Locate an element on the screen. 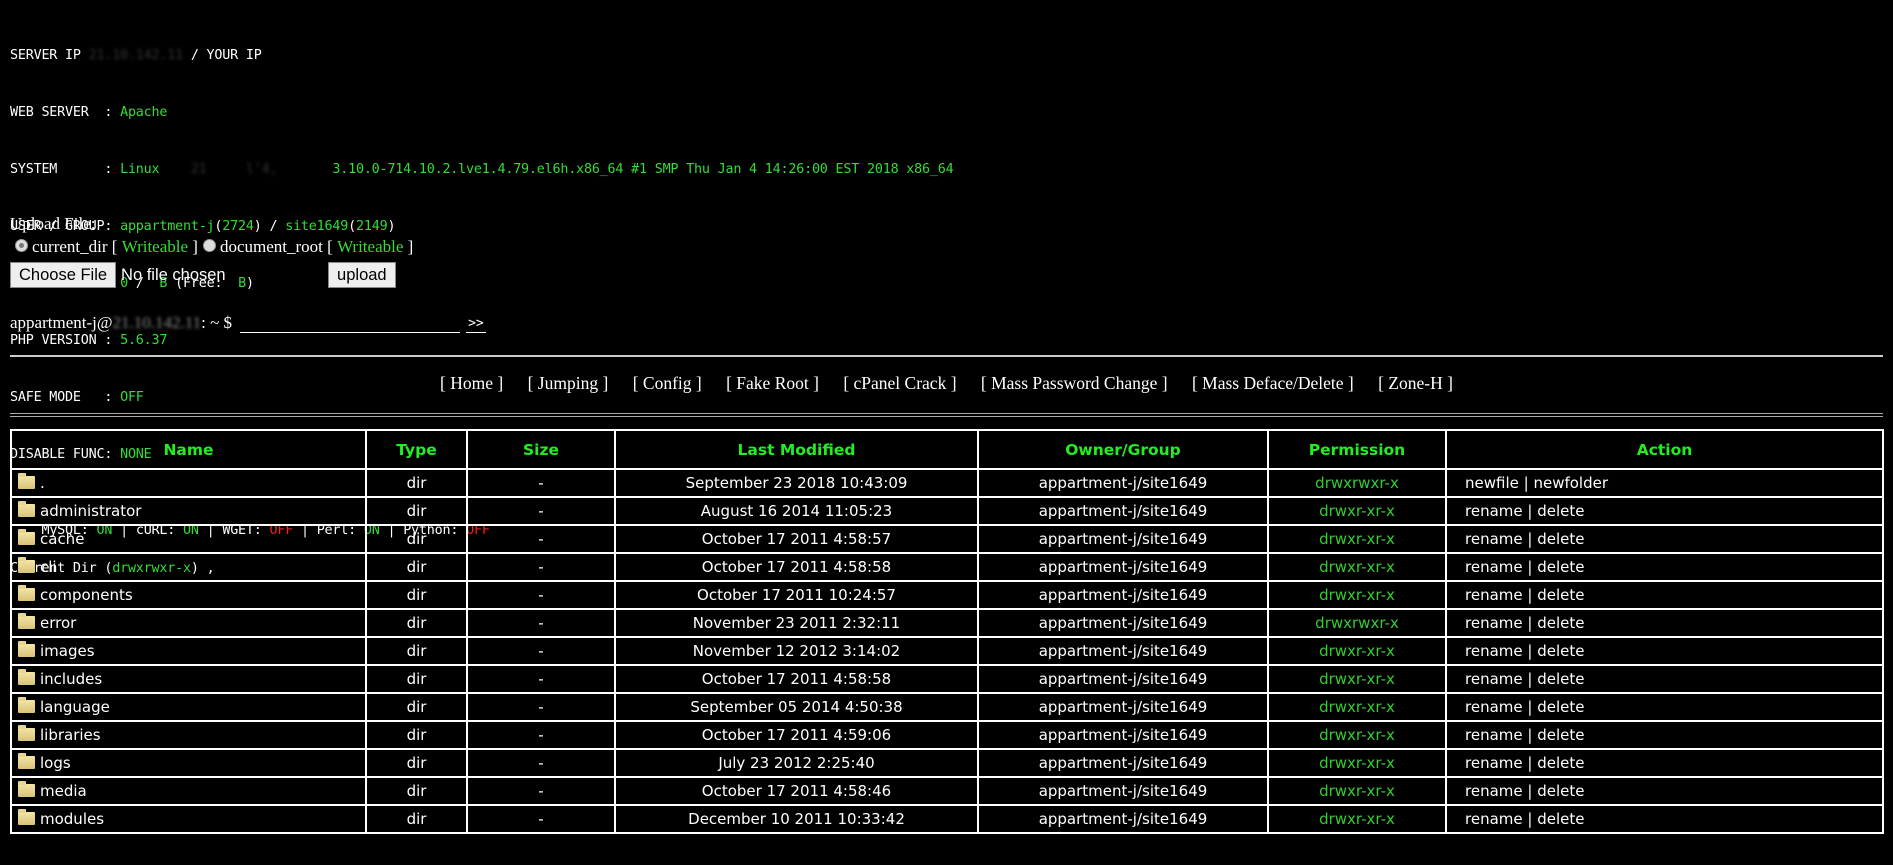 Image resolution: width=1893 pixels, height=865 pixels. nav-zone-h: [ Zone-H ] is located at coordinates (1415, 383).